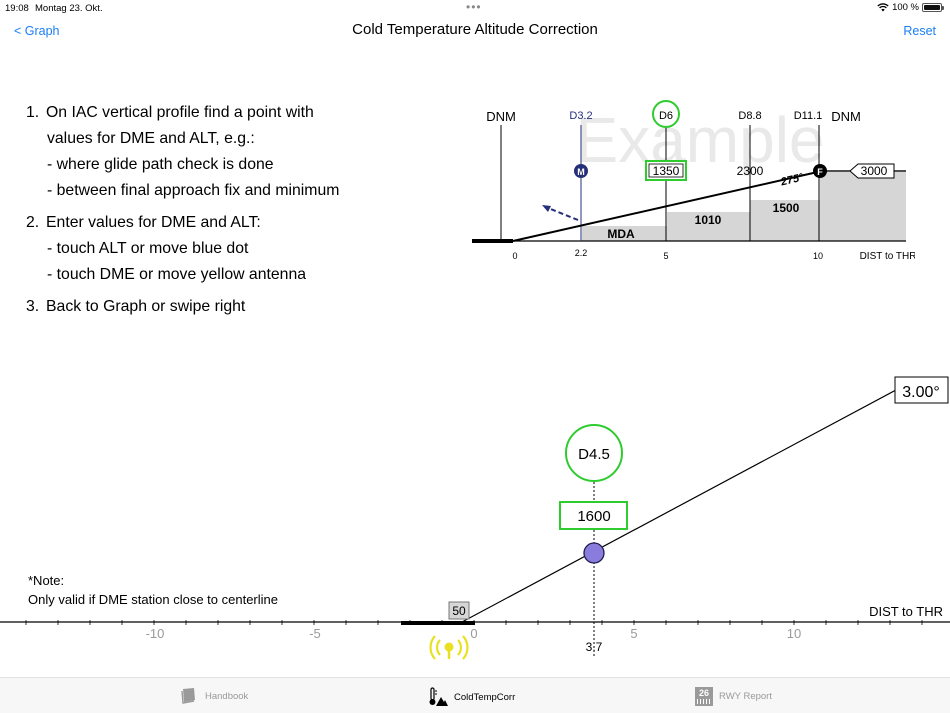 This screenshot has height=713, width=950. I want to click on example-1500: 1500, so click(786, 208).